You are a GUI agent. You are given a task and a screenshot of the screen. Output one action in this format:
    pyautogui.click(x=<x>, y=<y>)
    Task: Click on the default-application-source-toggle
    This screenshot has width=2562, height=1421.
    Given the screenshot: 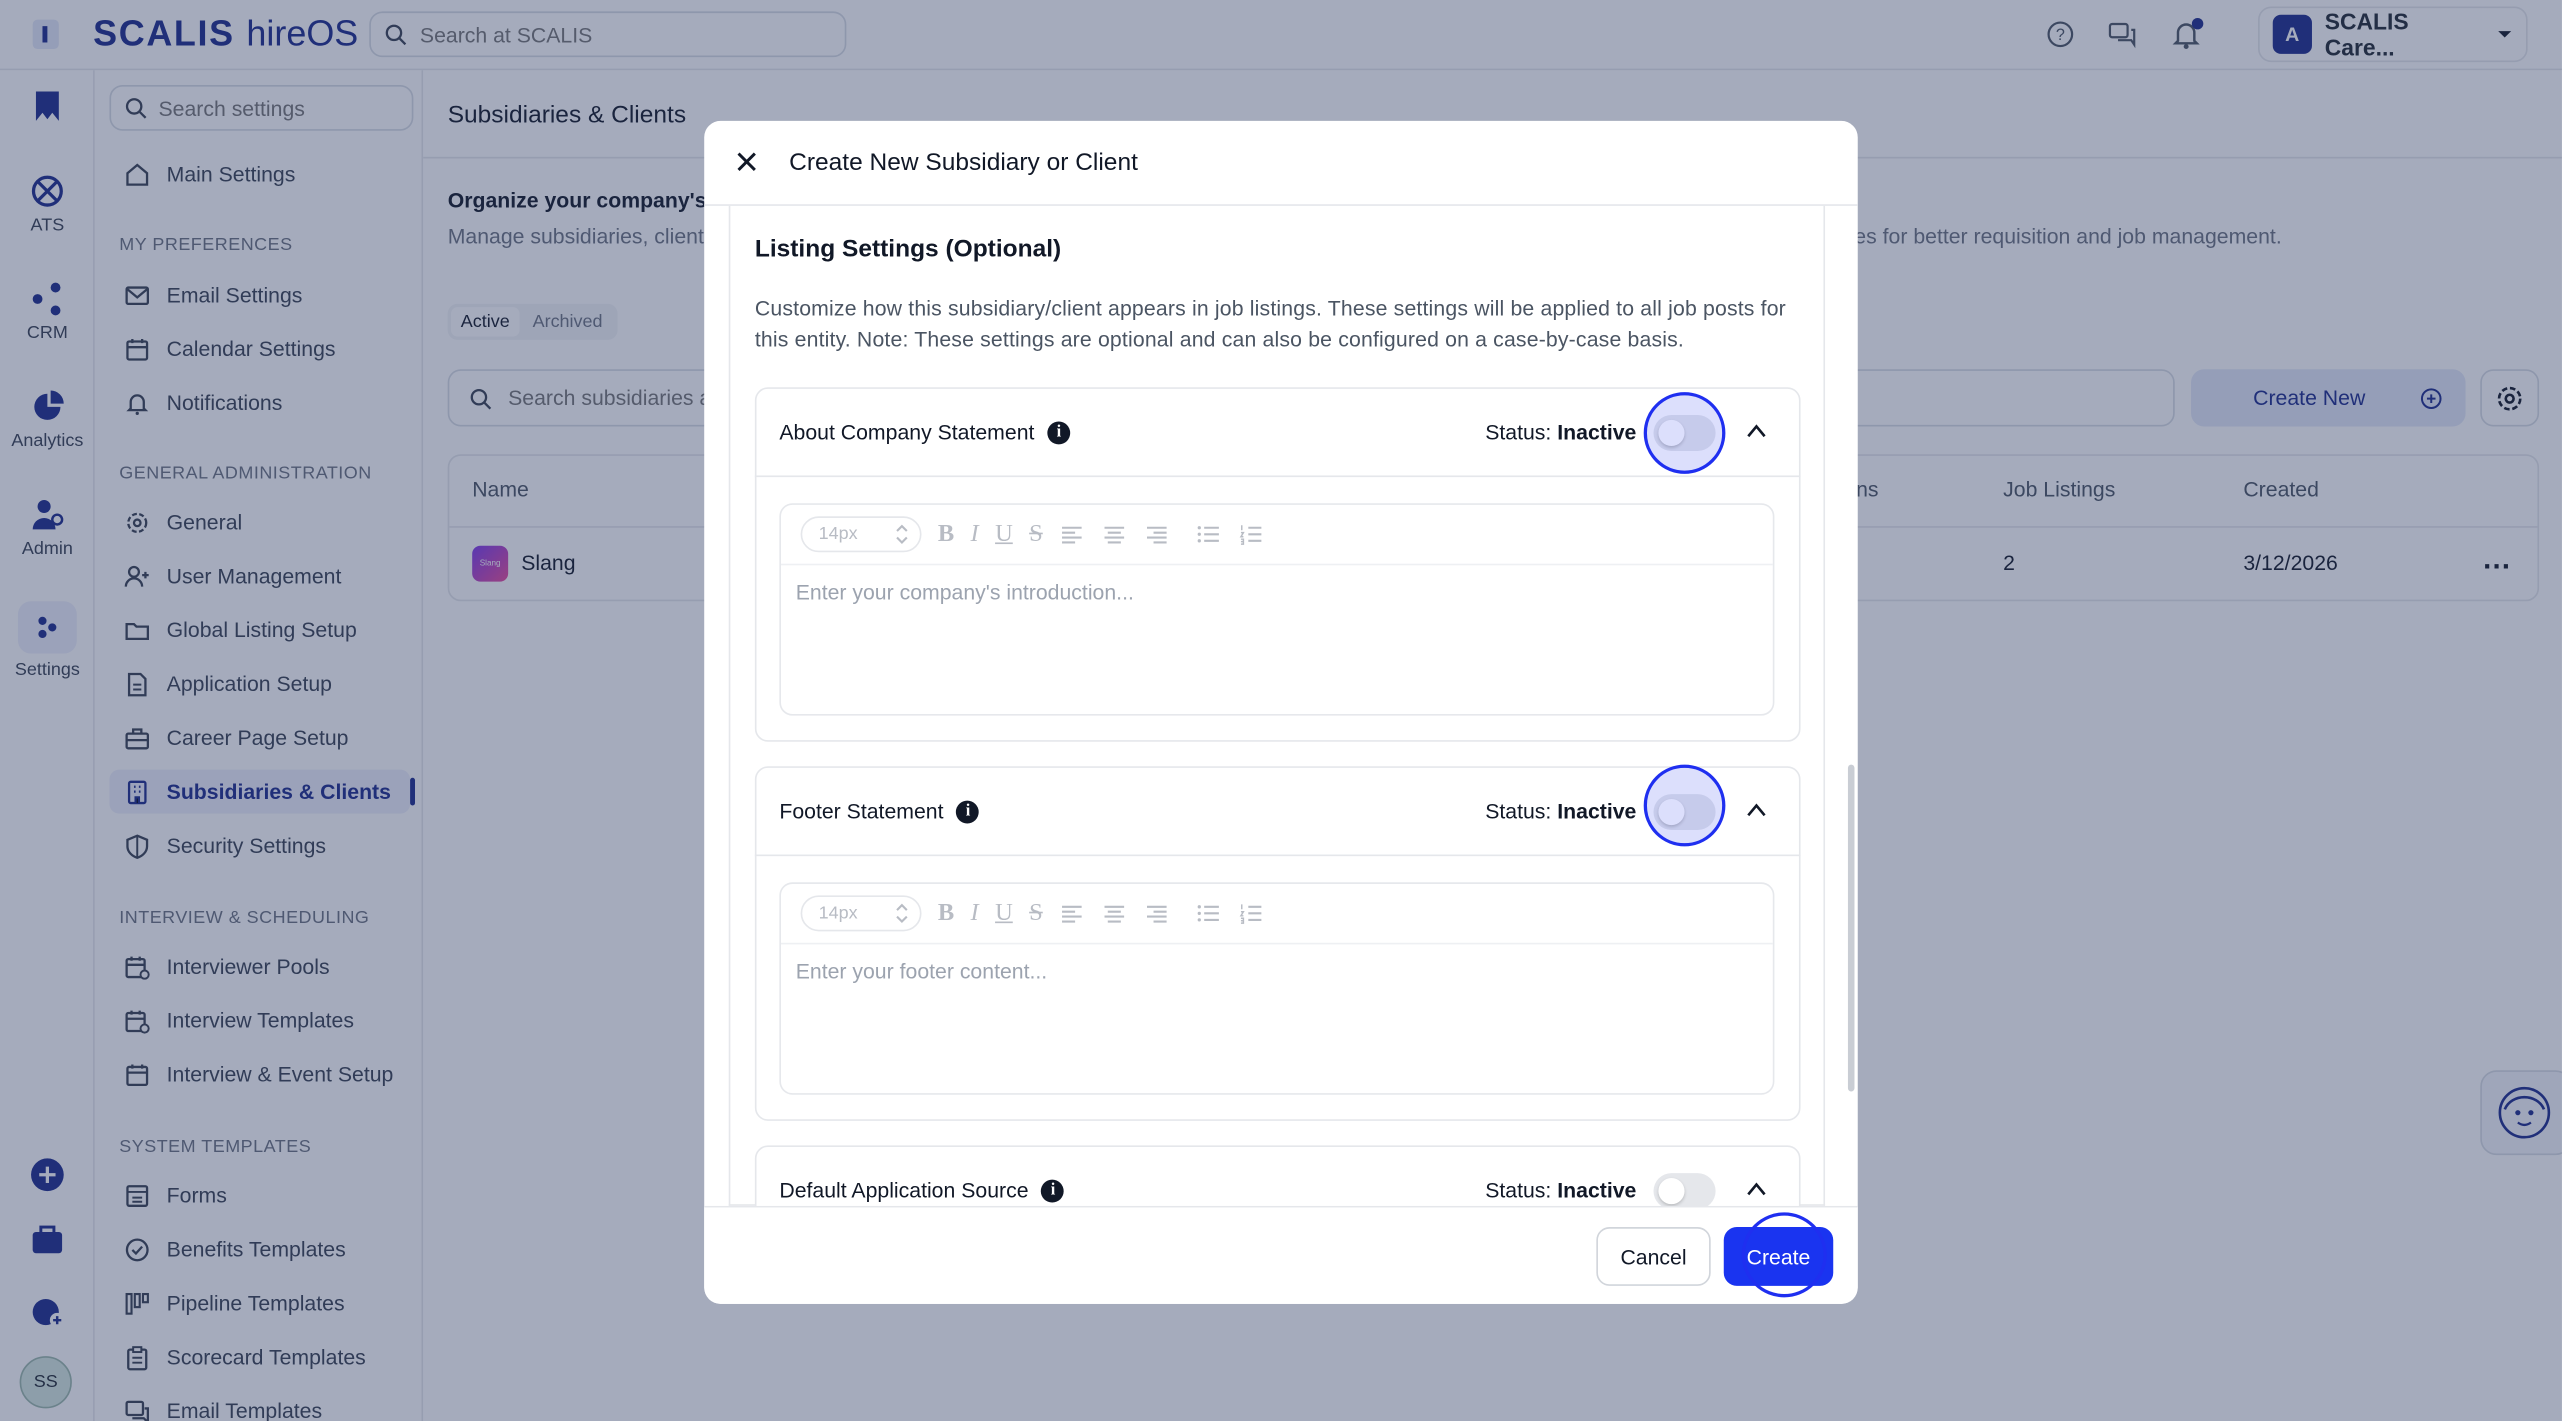 What is the action you would take?
    pyautogui.click(x=1684, y=1191)
    